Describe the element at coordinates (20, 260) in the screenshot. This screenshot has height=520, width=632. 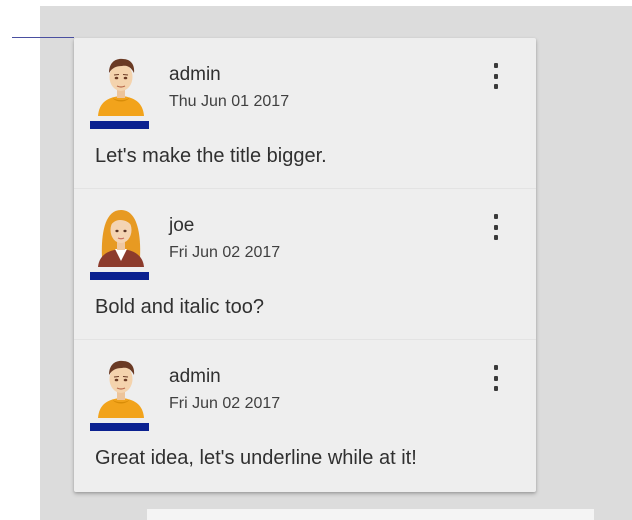
I see `document-margin` at that location.